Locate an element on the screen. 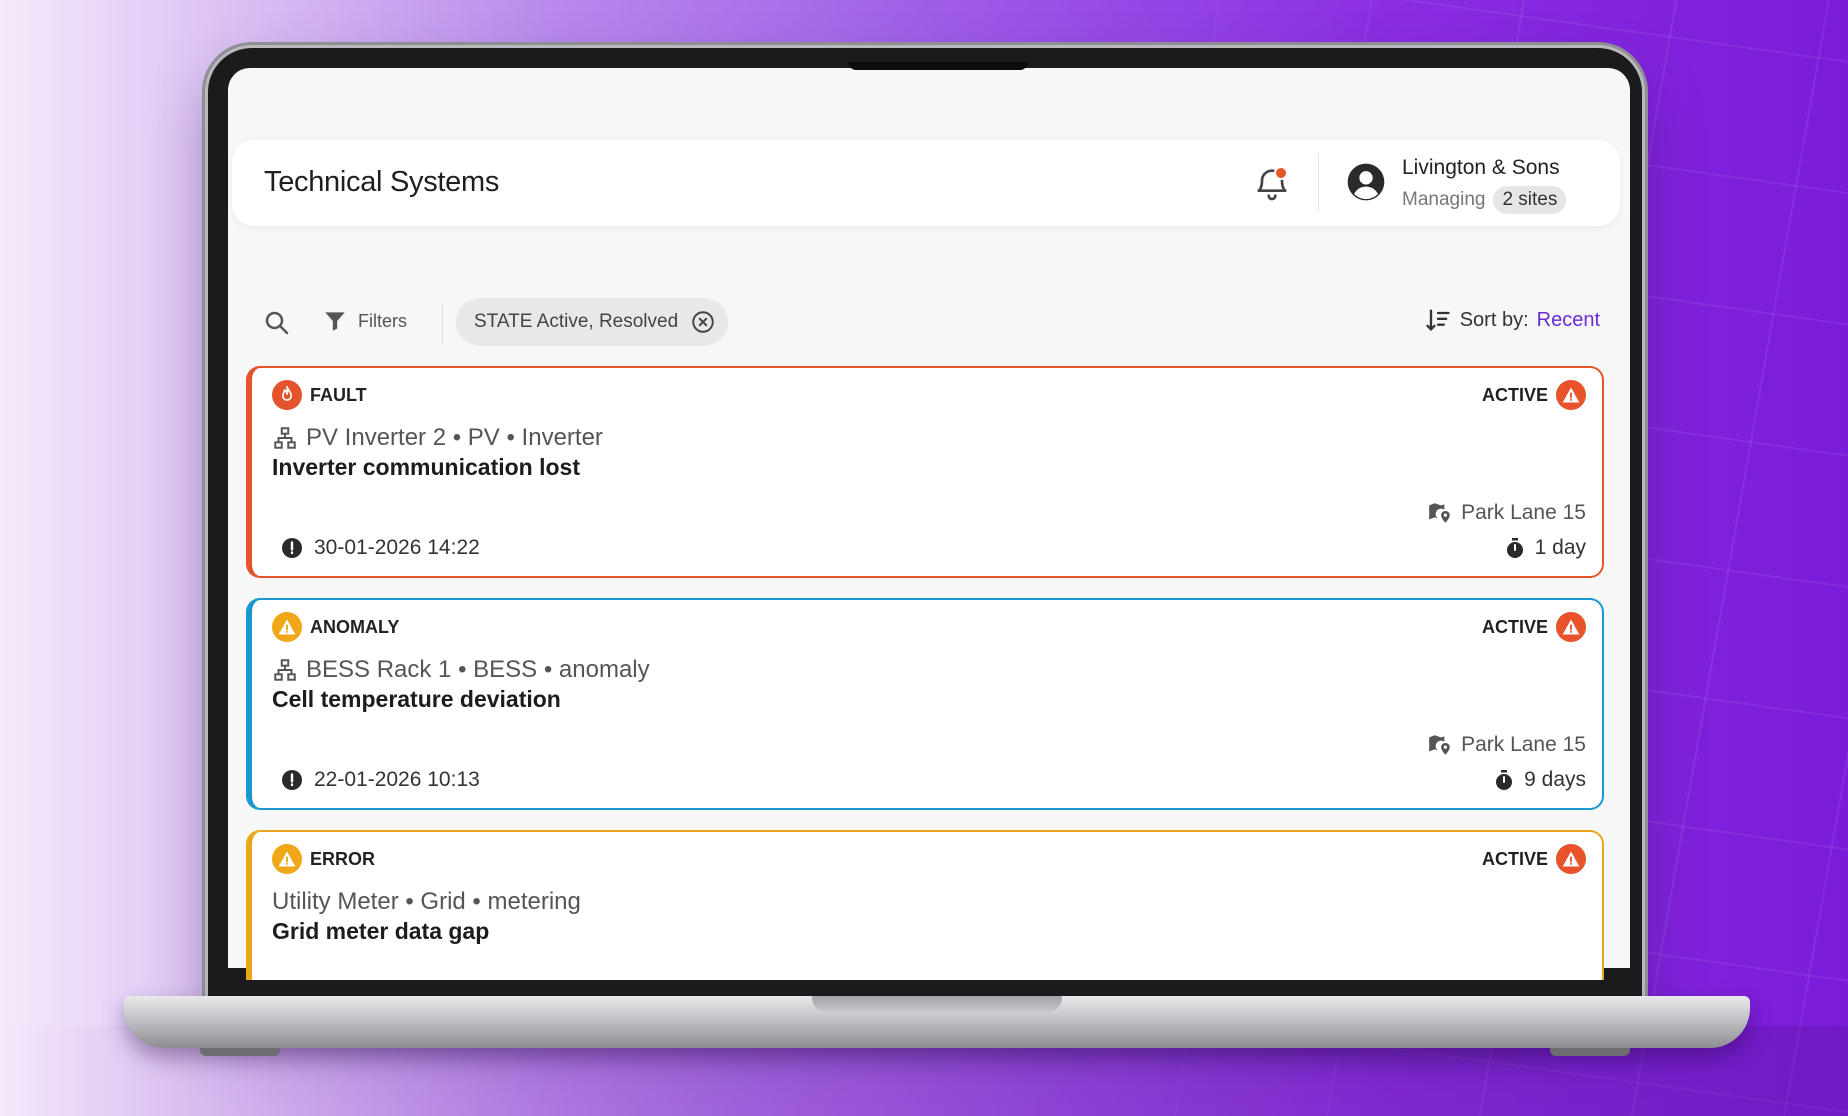  user-avatar is located at coordinates (1366, 182).